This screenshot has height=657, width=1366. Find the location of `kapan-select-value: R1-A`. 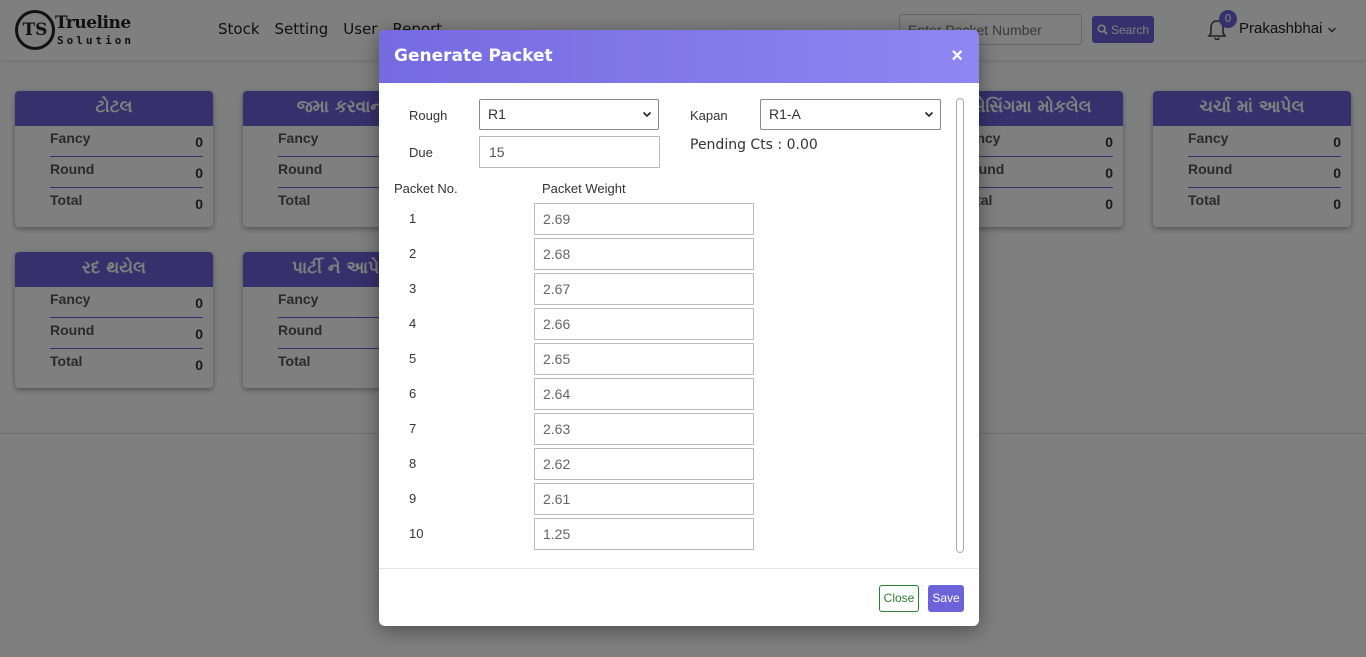

kapan-select-value: R1-A is located at coordinates (785, 114).